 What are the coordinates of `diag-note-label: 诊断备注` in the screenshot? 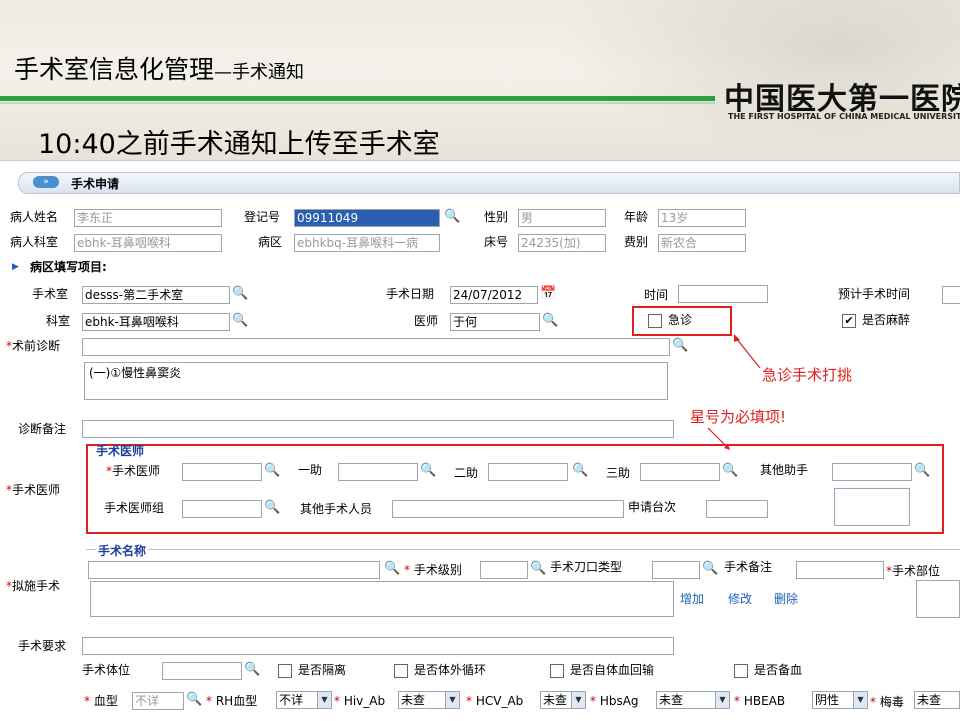 It's located at (42, 429).